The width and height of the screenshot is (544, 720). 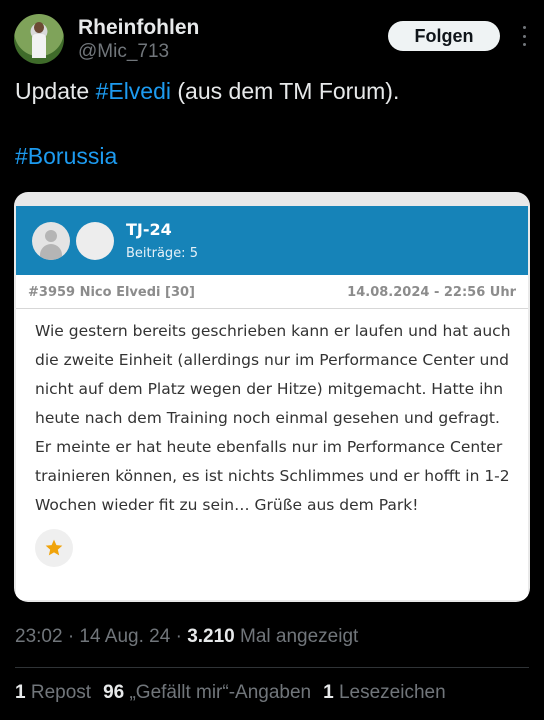 I want to click on star-icon, so click(x=54, y=548).